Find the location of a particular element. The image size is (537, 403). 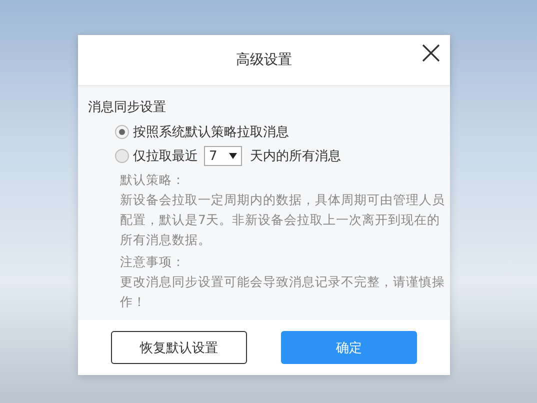

dialog-title: 高级设置 is located at coordinates (264, 60).